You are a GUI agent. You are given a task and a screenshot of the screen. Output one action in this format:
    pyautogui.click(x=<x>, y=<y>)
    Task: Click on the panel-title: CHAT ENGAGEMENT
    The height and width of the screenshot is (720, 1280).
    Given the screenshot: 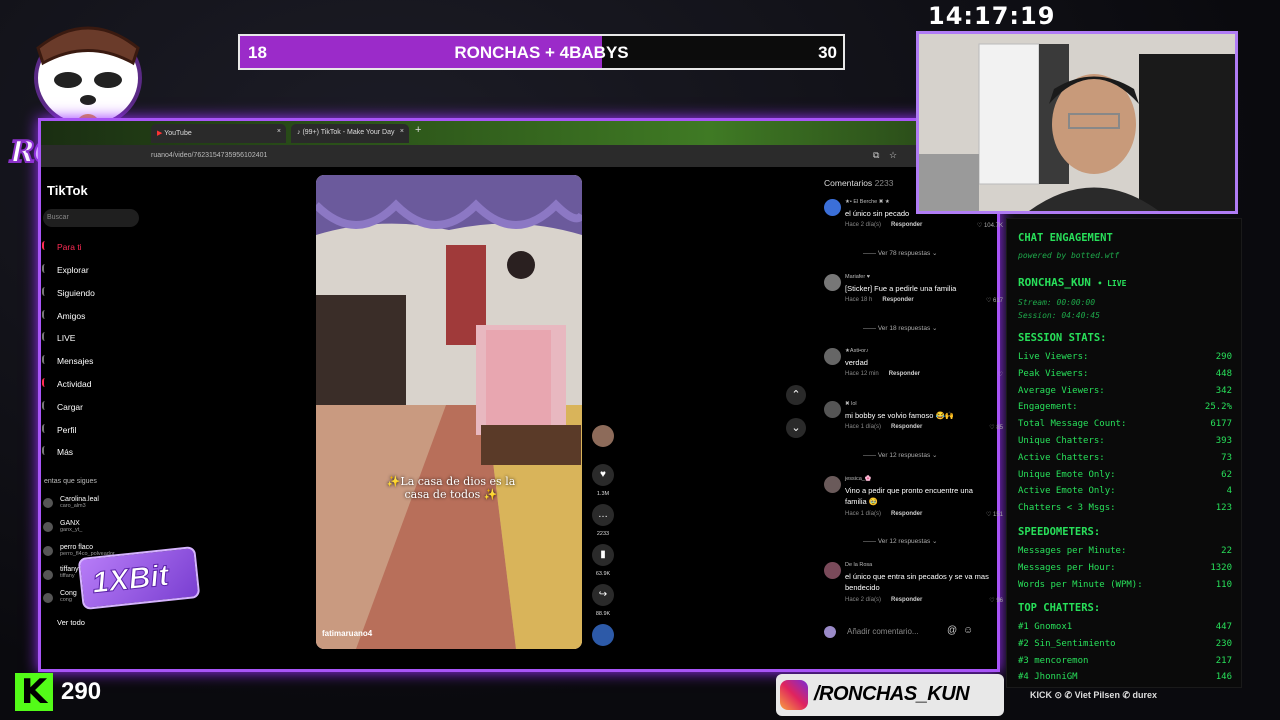 What is the action you would take?
    pyautogui.click(x=1065, y=238)
    